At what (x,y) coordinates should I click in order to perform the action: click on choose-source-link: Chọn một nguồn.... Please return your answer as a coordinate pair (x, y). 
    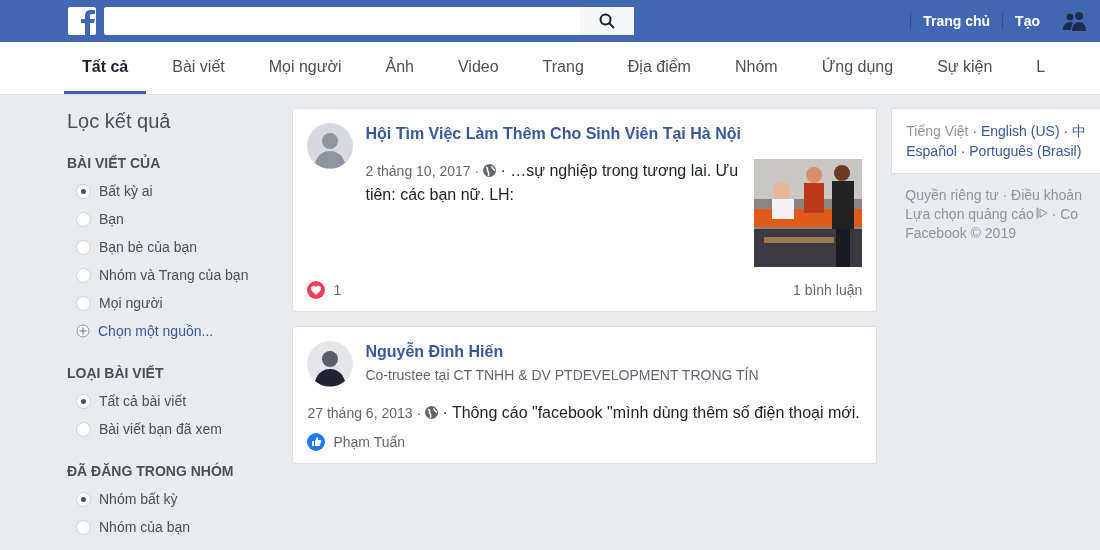
    Looking at the image, I should click on (156, 331).